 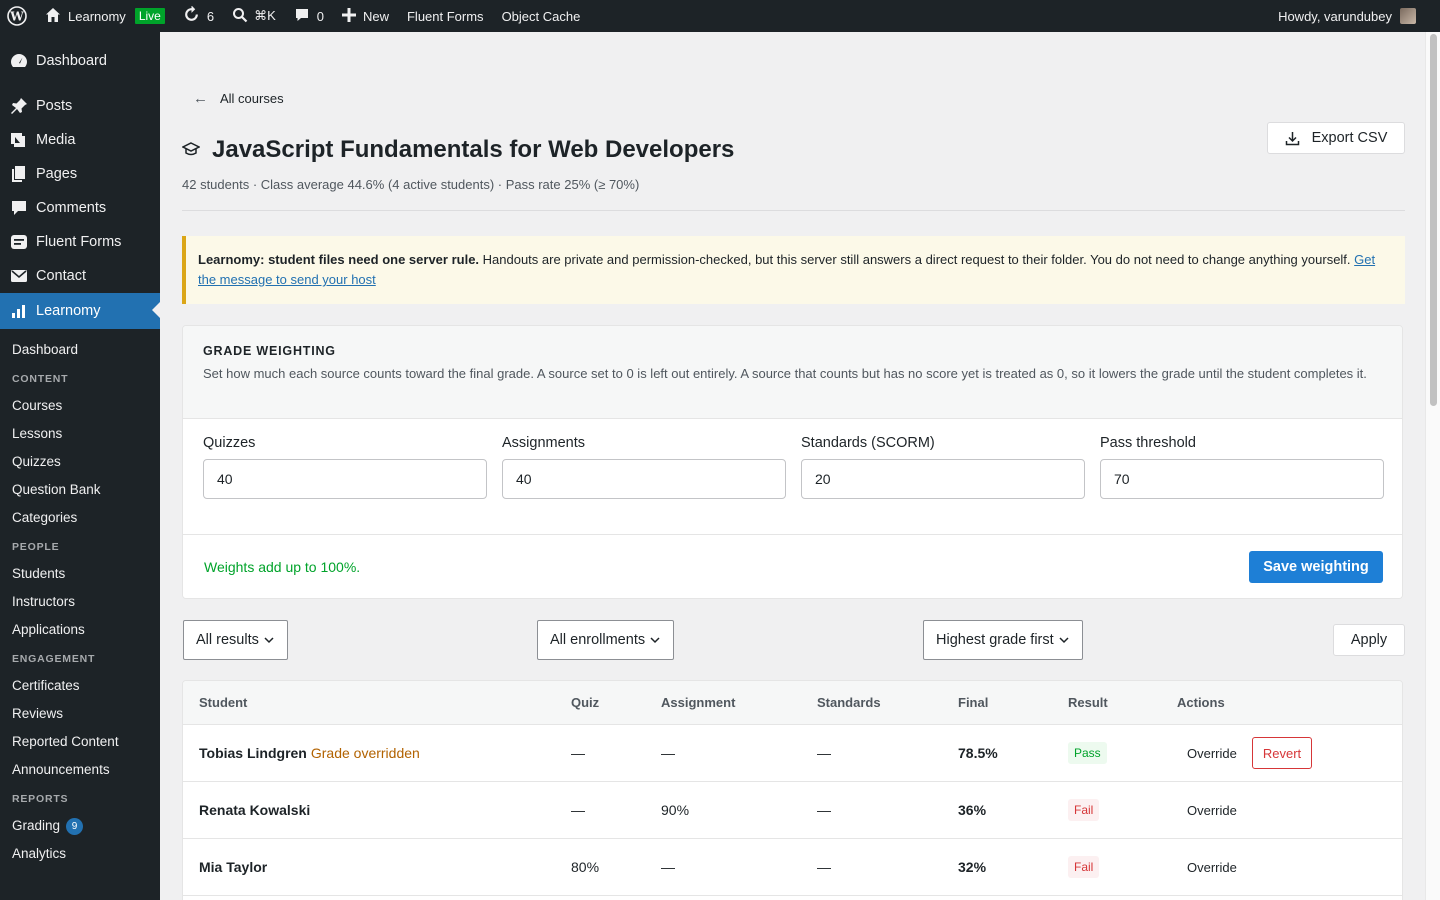 What do you see at coordinates (1087, 753) in the screenshot?
I see `result-pass-badge: Pass` at bounding box center [1087, 753].